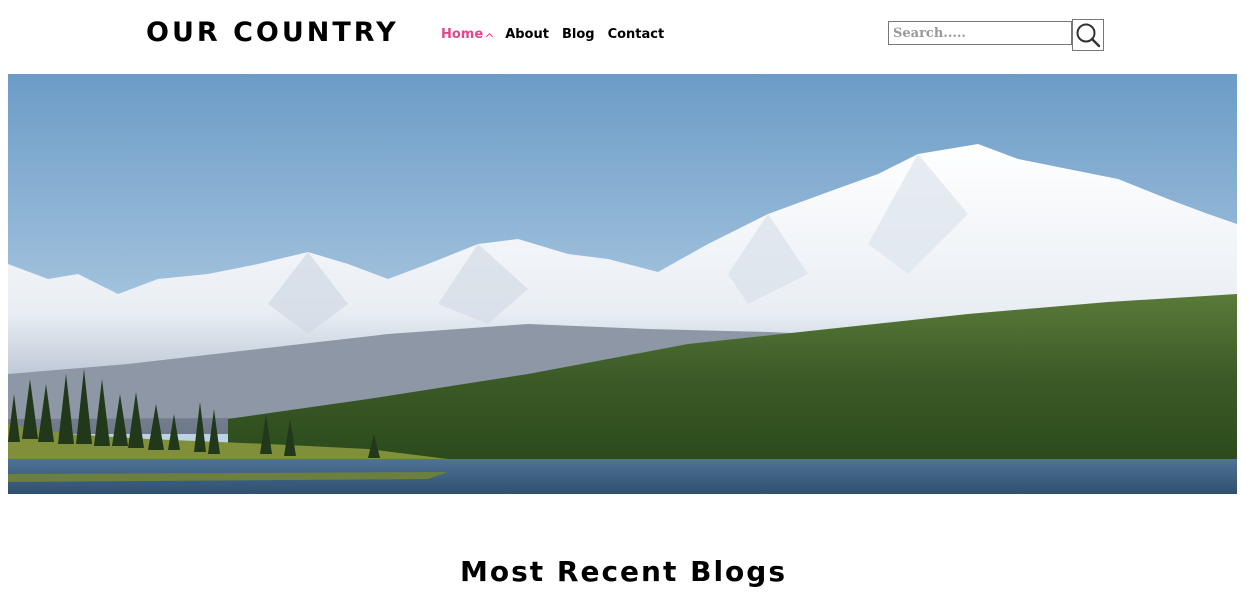  What do you see at coordinates (980, 33) in the screenshot?
I see `search-input` at bounding box center [980, 33].